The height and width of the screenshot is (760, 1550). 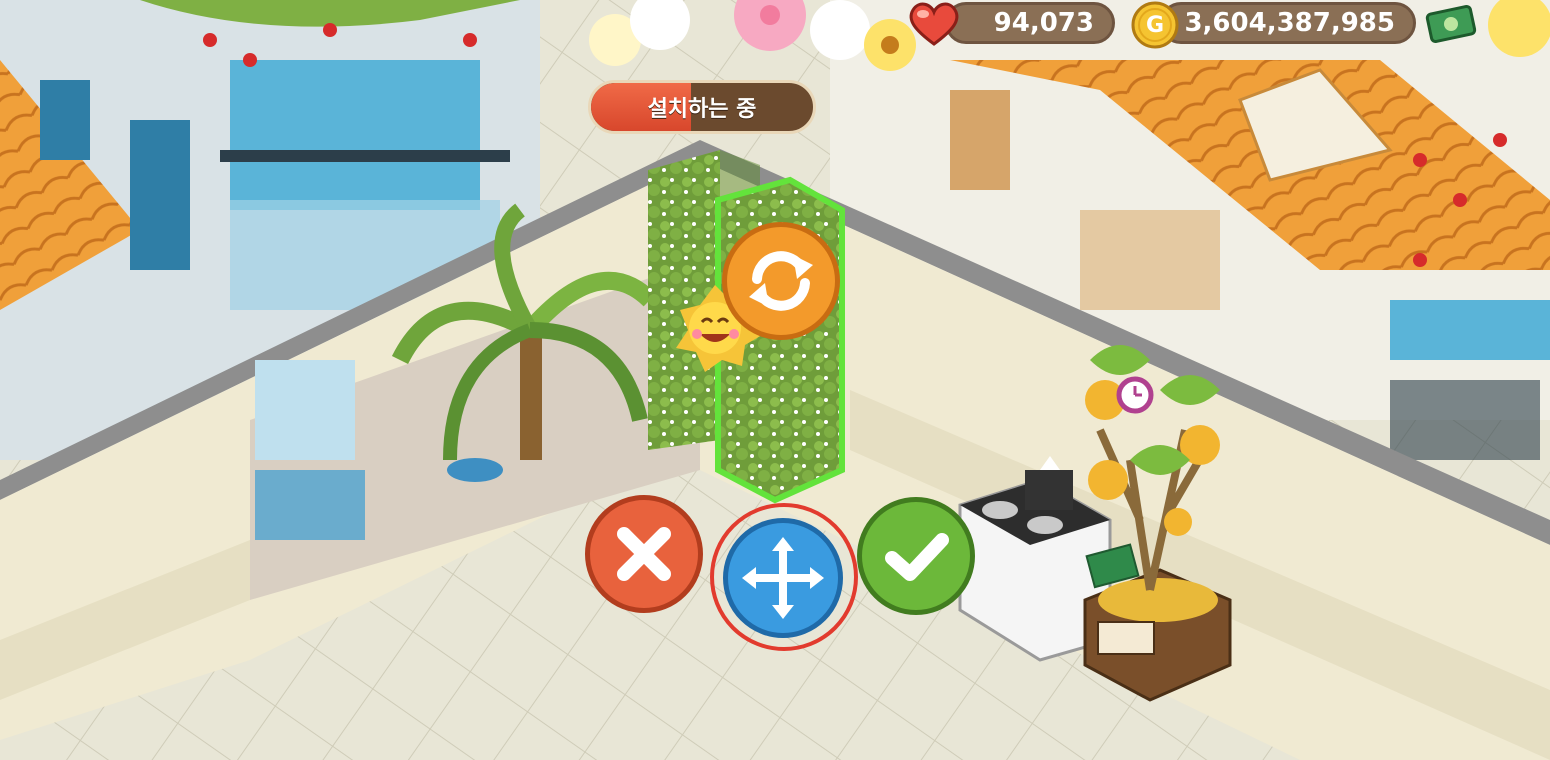 I want to click on coins-counter: 3,604,387,985, so click(x=1288, y=23).